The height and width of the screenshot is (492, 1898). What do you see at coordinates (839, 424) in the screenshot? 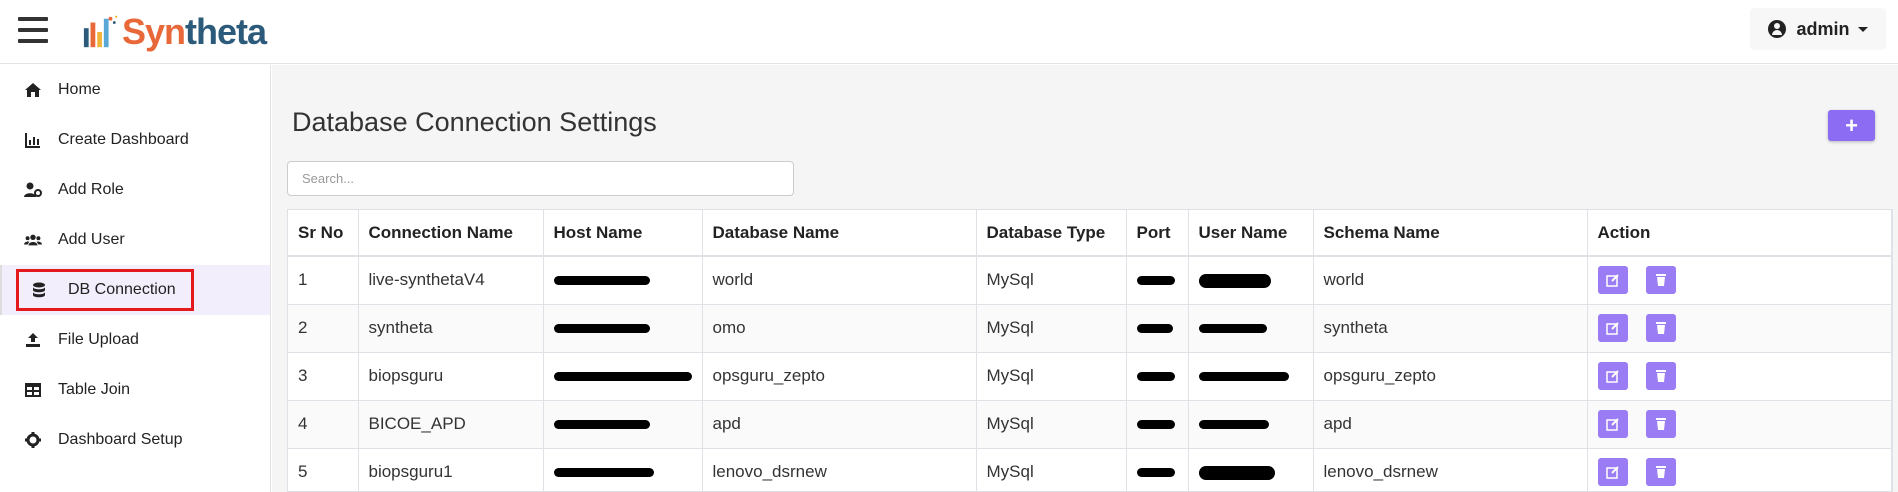
I see `cell-database-name: apd` at bounding box center [839, 424].